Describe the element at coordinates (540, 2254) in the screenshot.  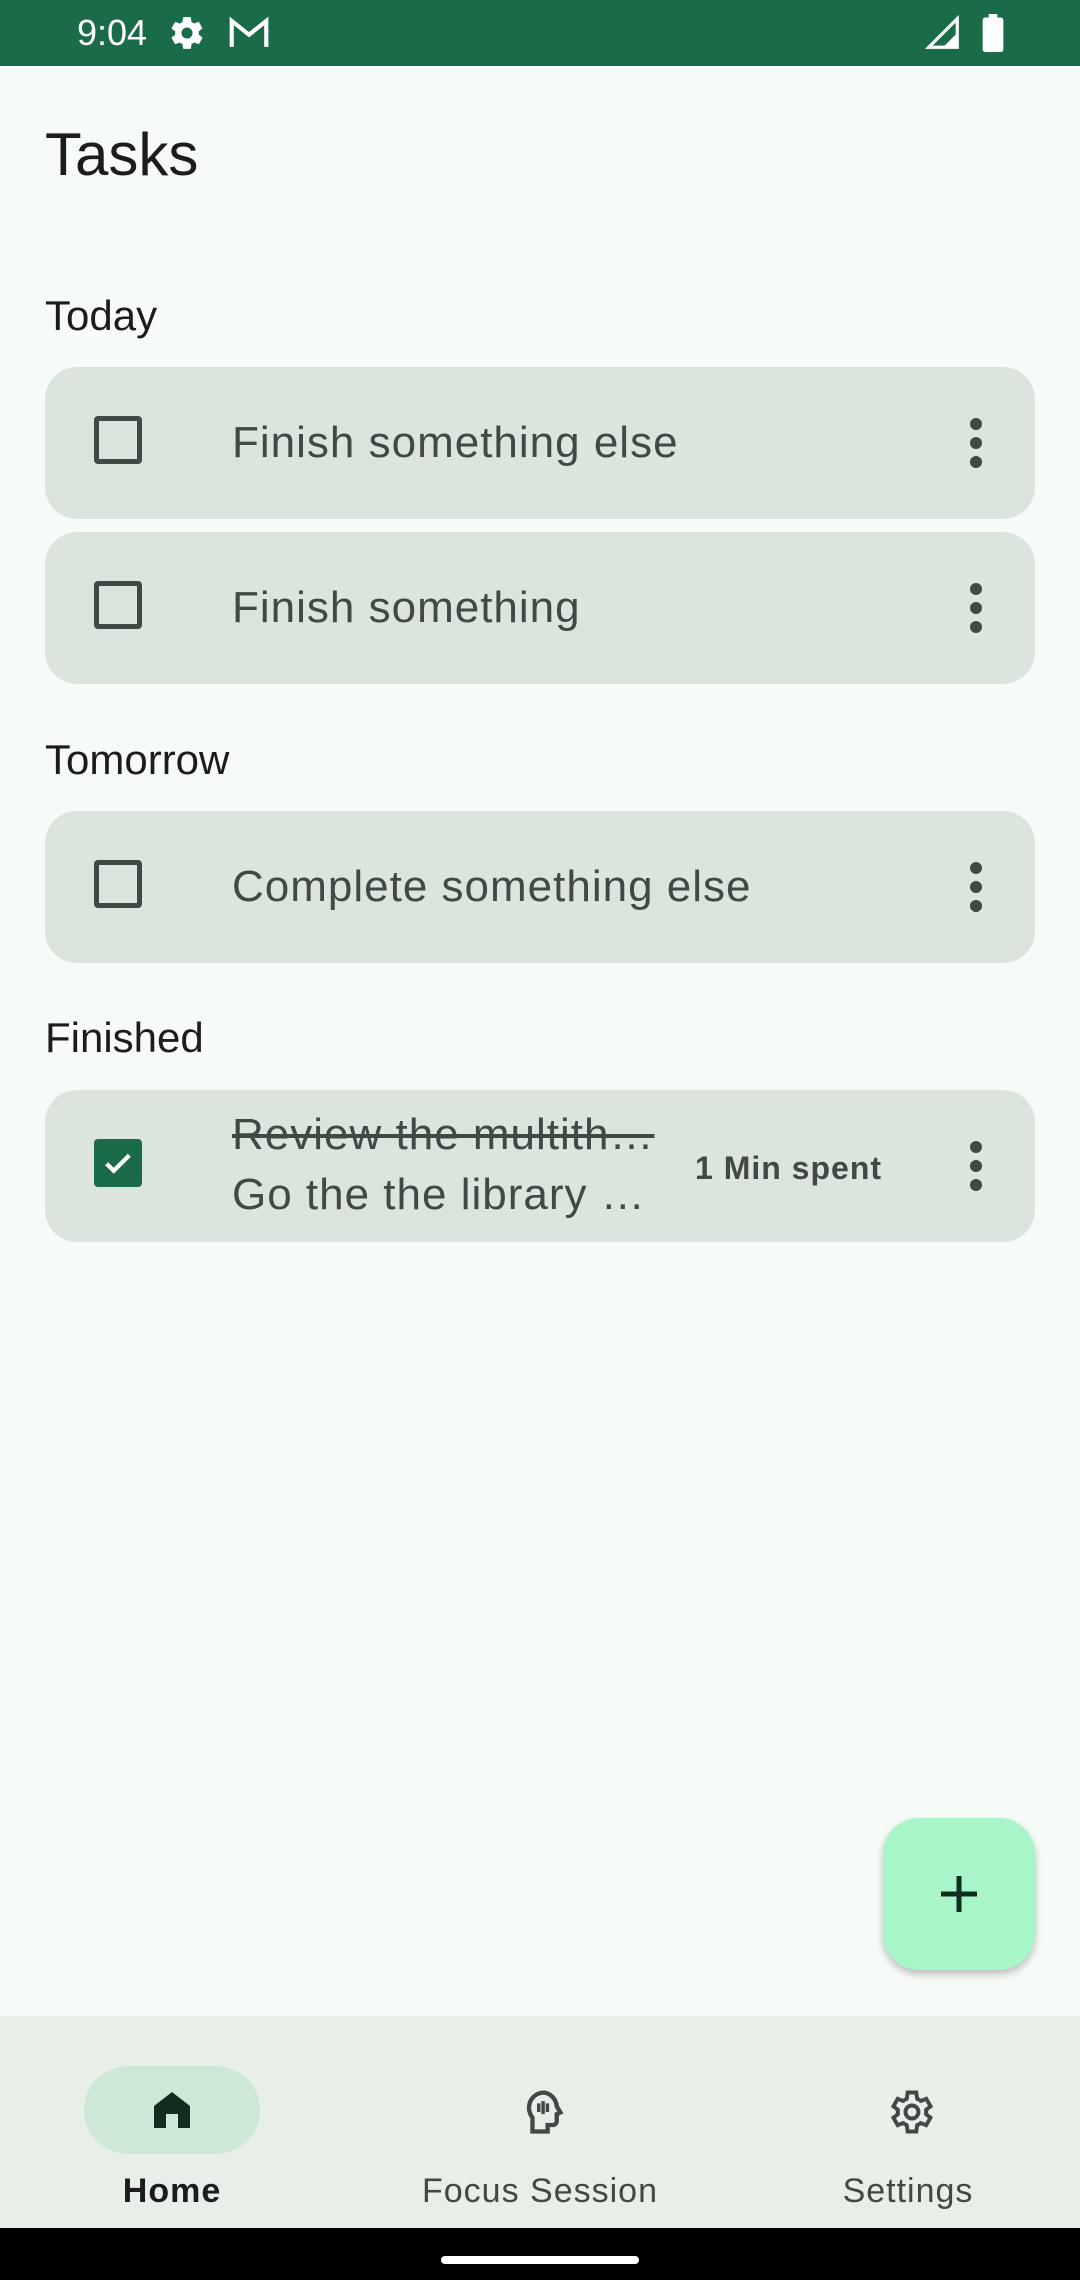
I see `system-nav-bar` at that location.